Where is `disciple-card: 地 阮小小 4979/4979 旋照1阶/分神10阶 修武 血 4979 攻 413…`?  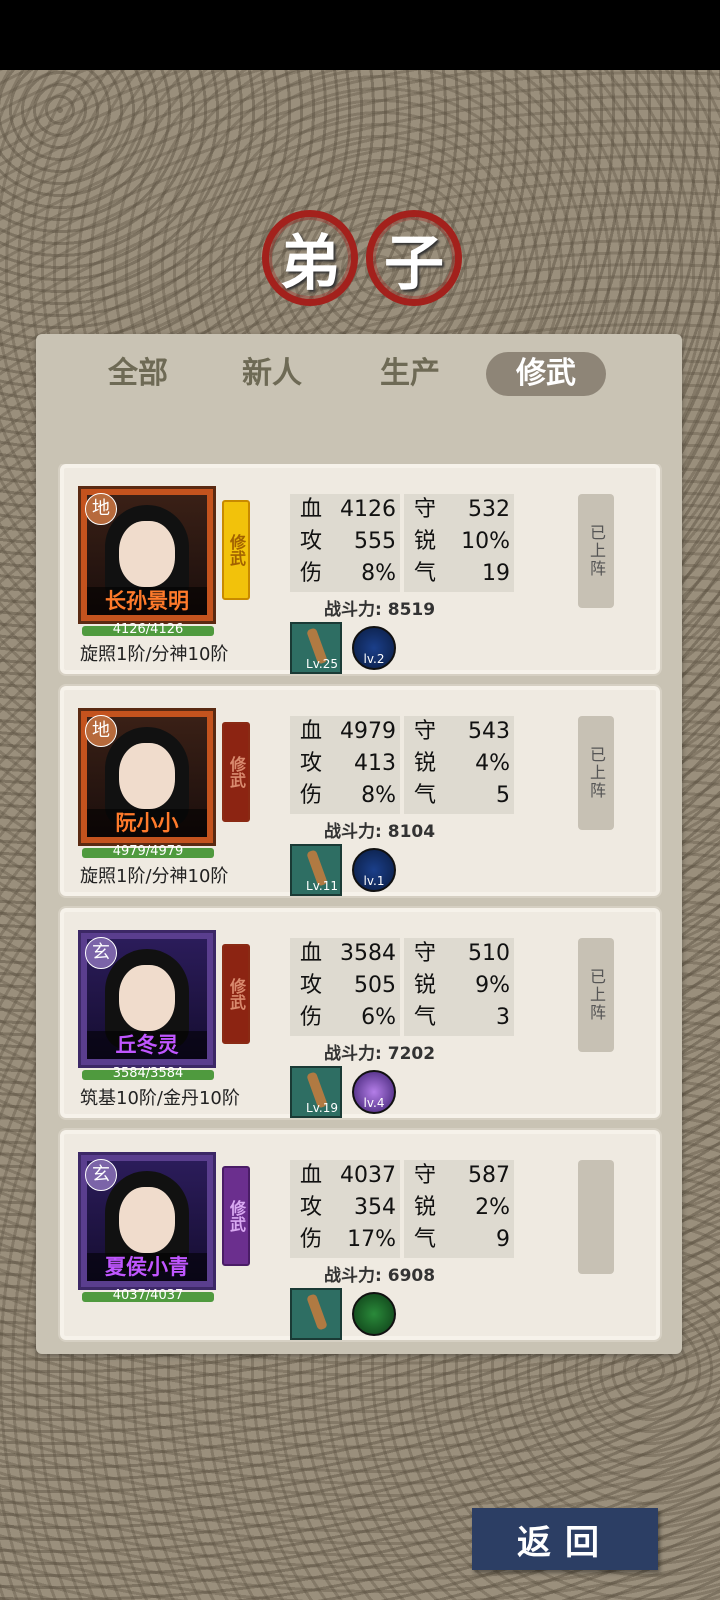 disciple-card: 地 阮小小 4979/4979 旋照1阶/分神10阶 修武 血 4979 攻 413… is located at coordinates (360, 791).